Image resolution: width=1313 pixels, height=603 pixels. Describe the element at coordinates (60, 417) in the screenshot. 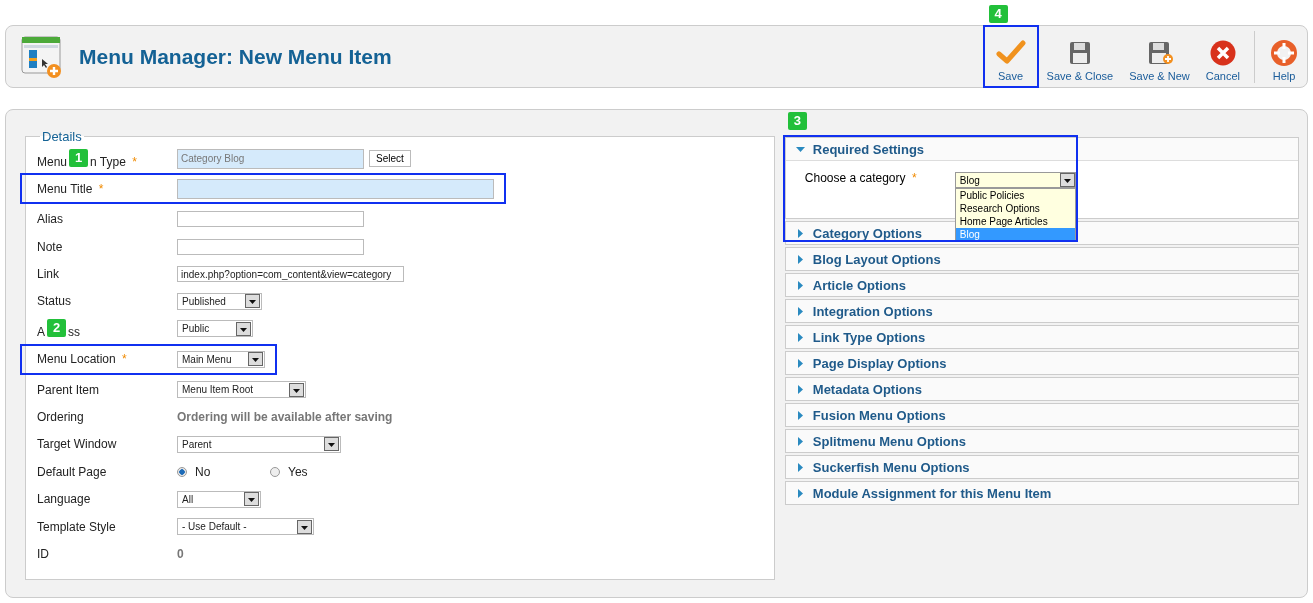

I see `field-label: Ordering` at that location.